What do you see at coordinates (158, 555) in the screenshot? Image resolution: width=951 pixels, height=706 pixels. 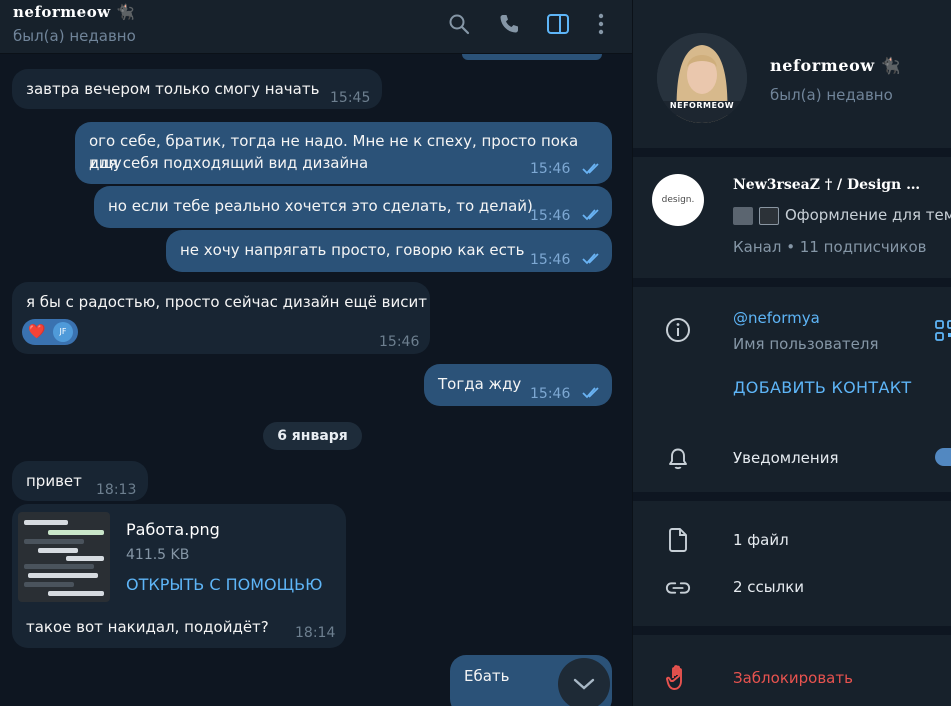 I see `file-size: 411.5 KB` at bounding box center [158, 555].